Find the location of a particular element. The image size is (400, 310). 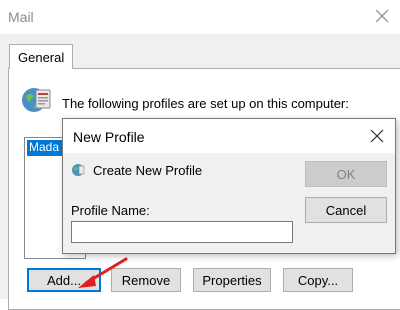

properties-button: Properties is located at coordinates (232, 280).